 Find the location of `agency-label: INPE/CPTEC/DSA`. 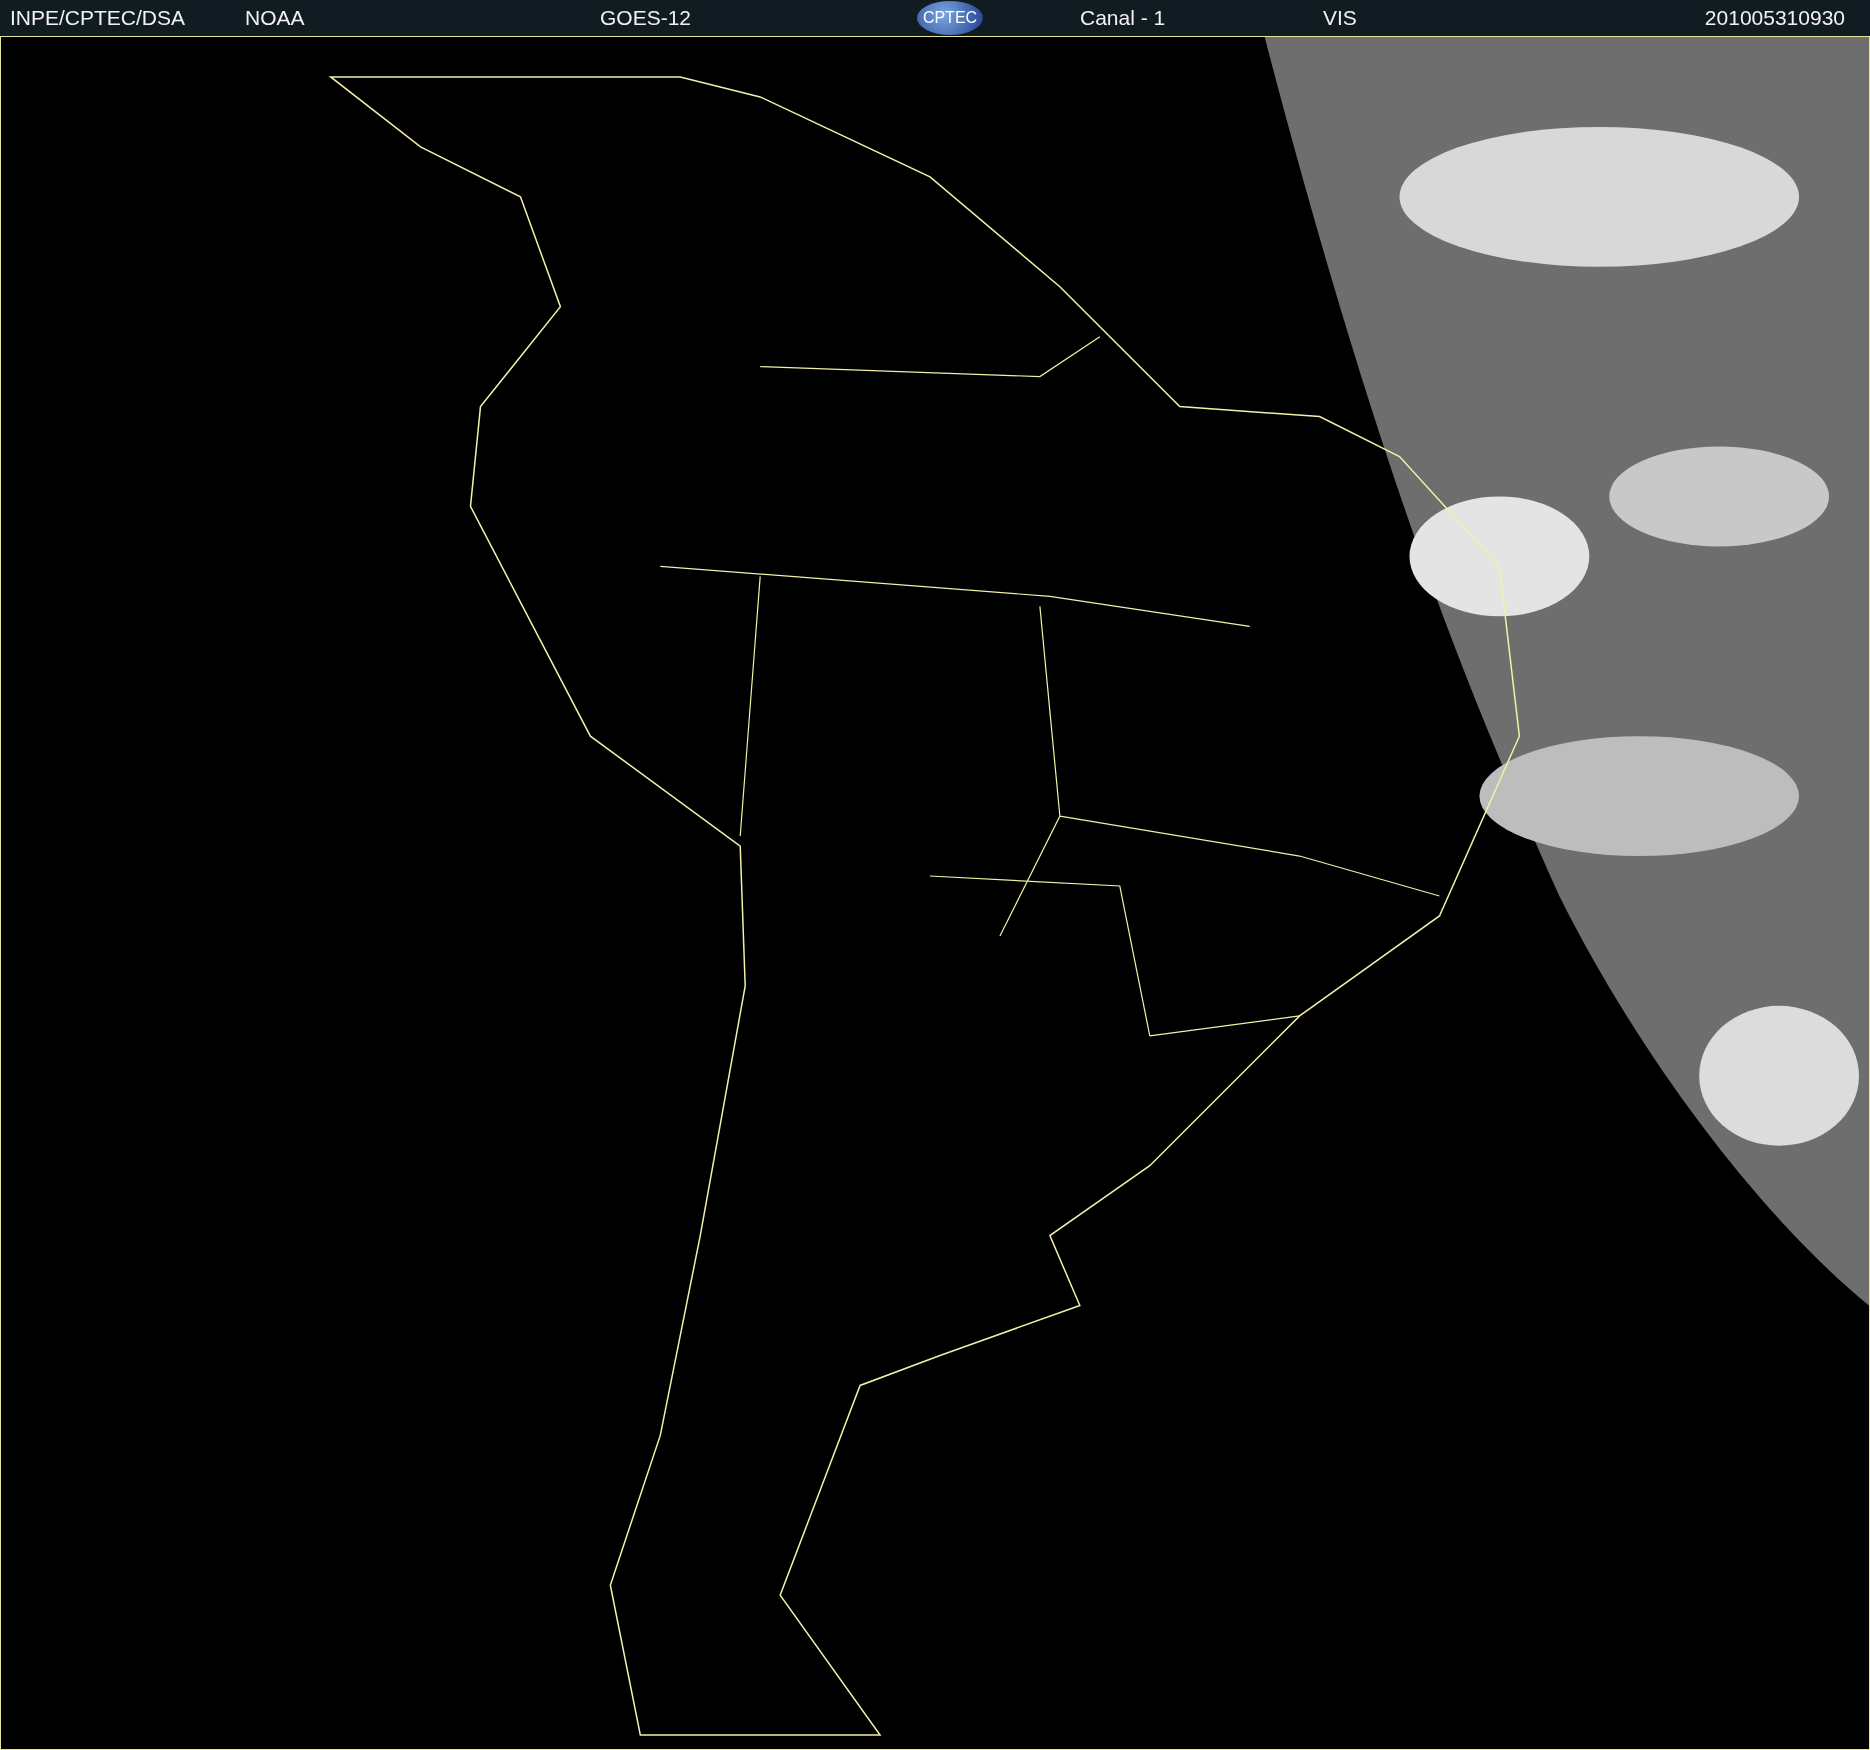

agency-label: INPE/CPTEC/DSA is located at coordinates (98, 18).